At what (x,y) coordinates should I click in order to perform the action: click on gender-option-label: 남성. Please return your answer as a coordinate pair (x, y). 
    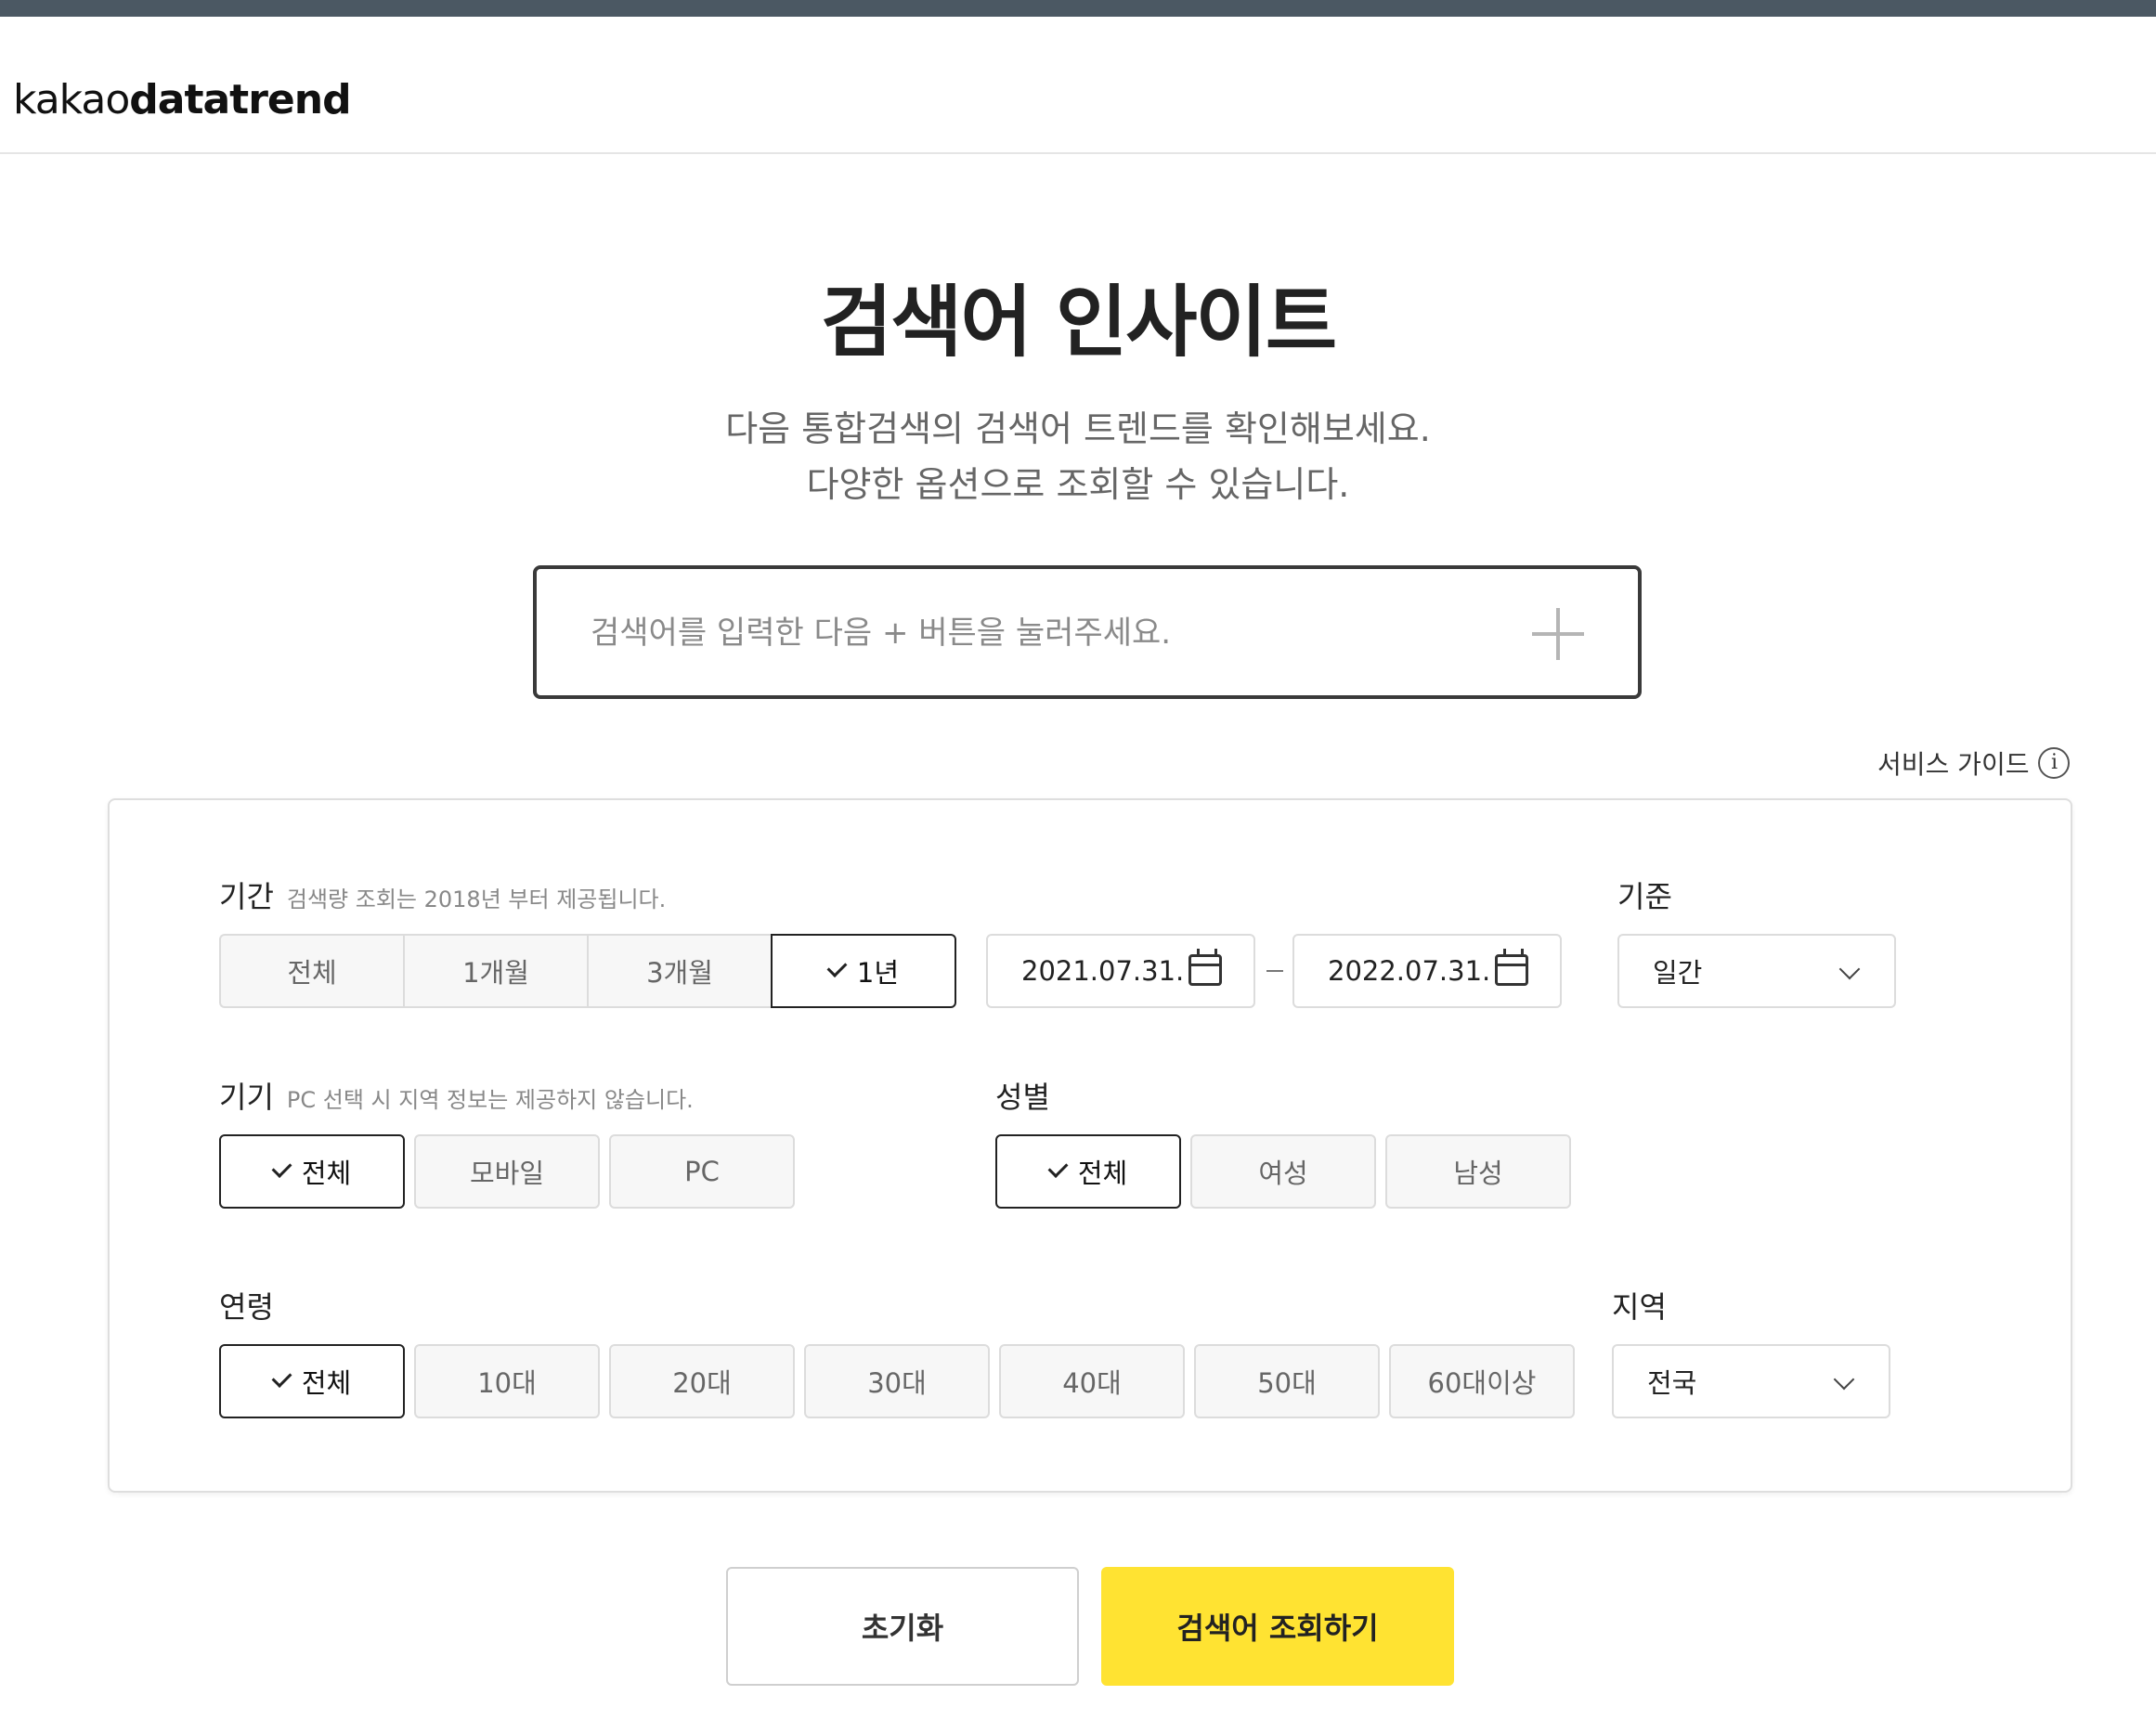
    Looking at the image, I should click on (1478, 1173).